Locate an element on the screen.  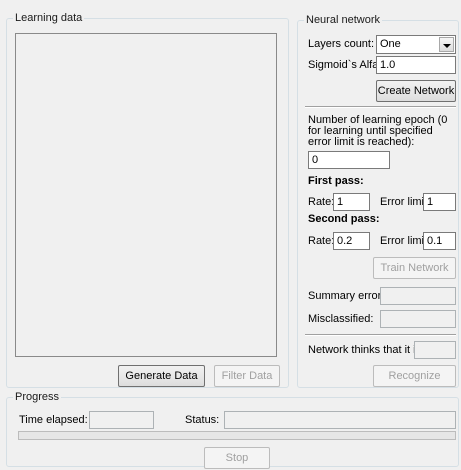
second-error-limit-label: Error limit is located at coordinates (404, 241).